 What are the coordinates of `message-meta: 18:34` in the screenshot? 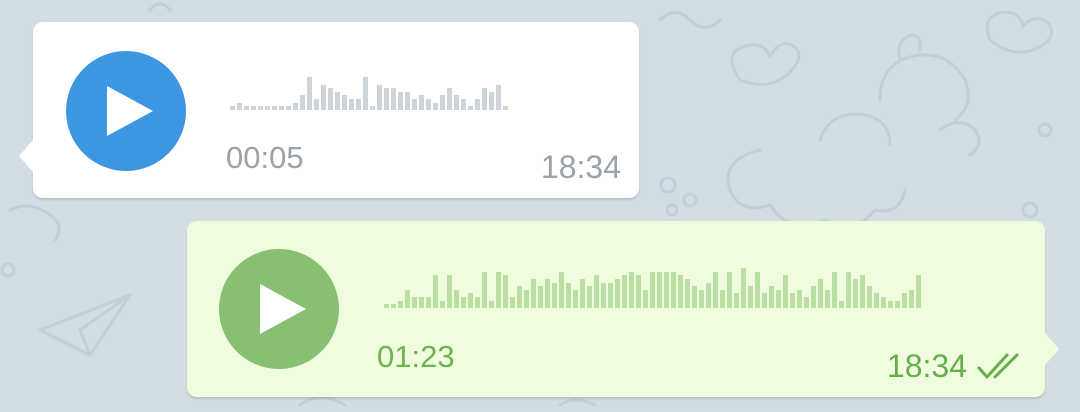 It's located at (581, 167).